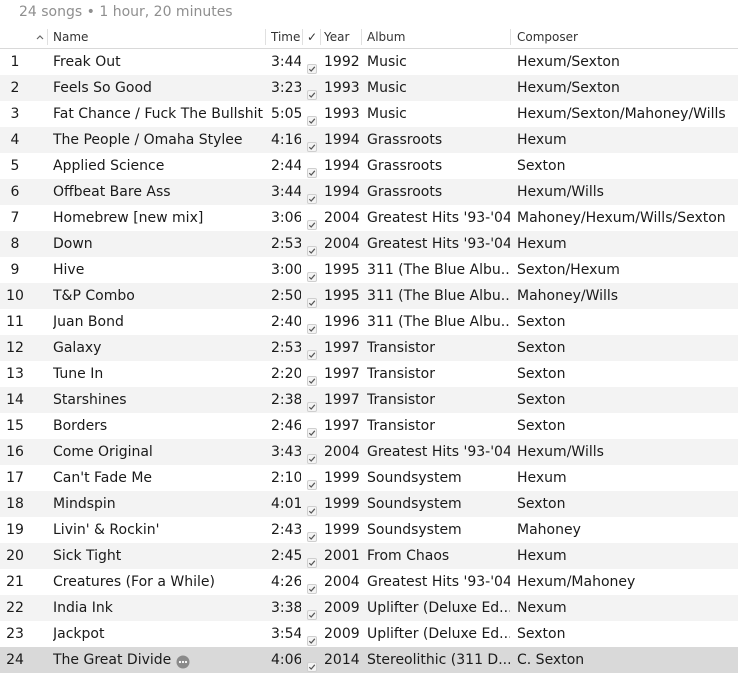  Describe the element at coordinates (541, 374) in the screenshot. I see `track-composer: Sexton` at that location.